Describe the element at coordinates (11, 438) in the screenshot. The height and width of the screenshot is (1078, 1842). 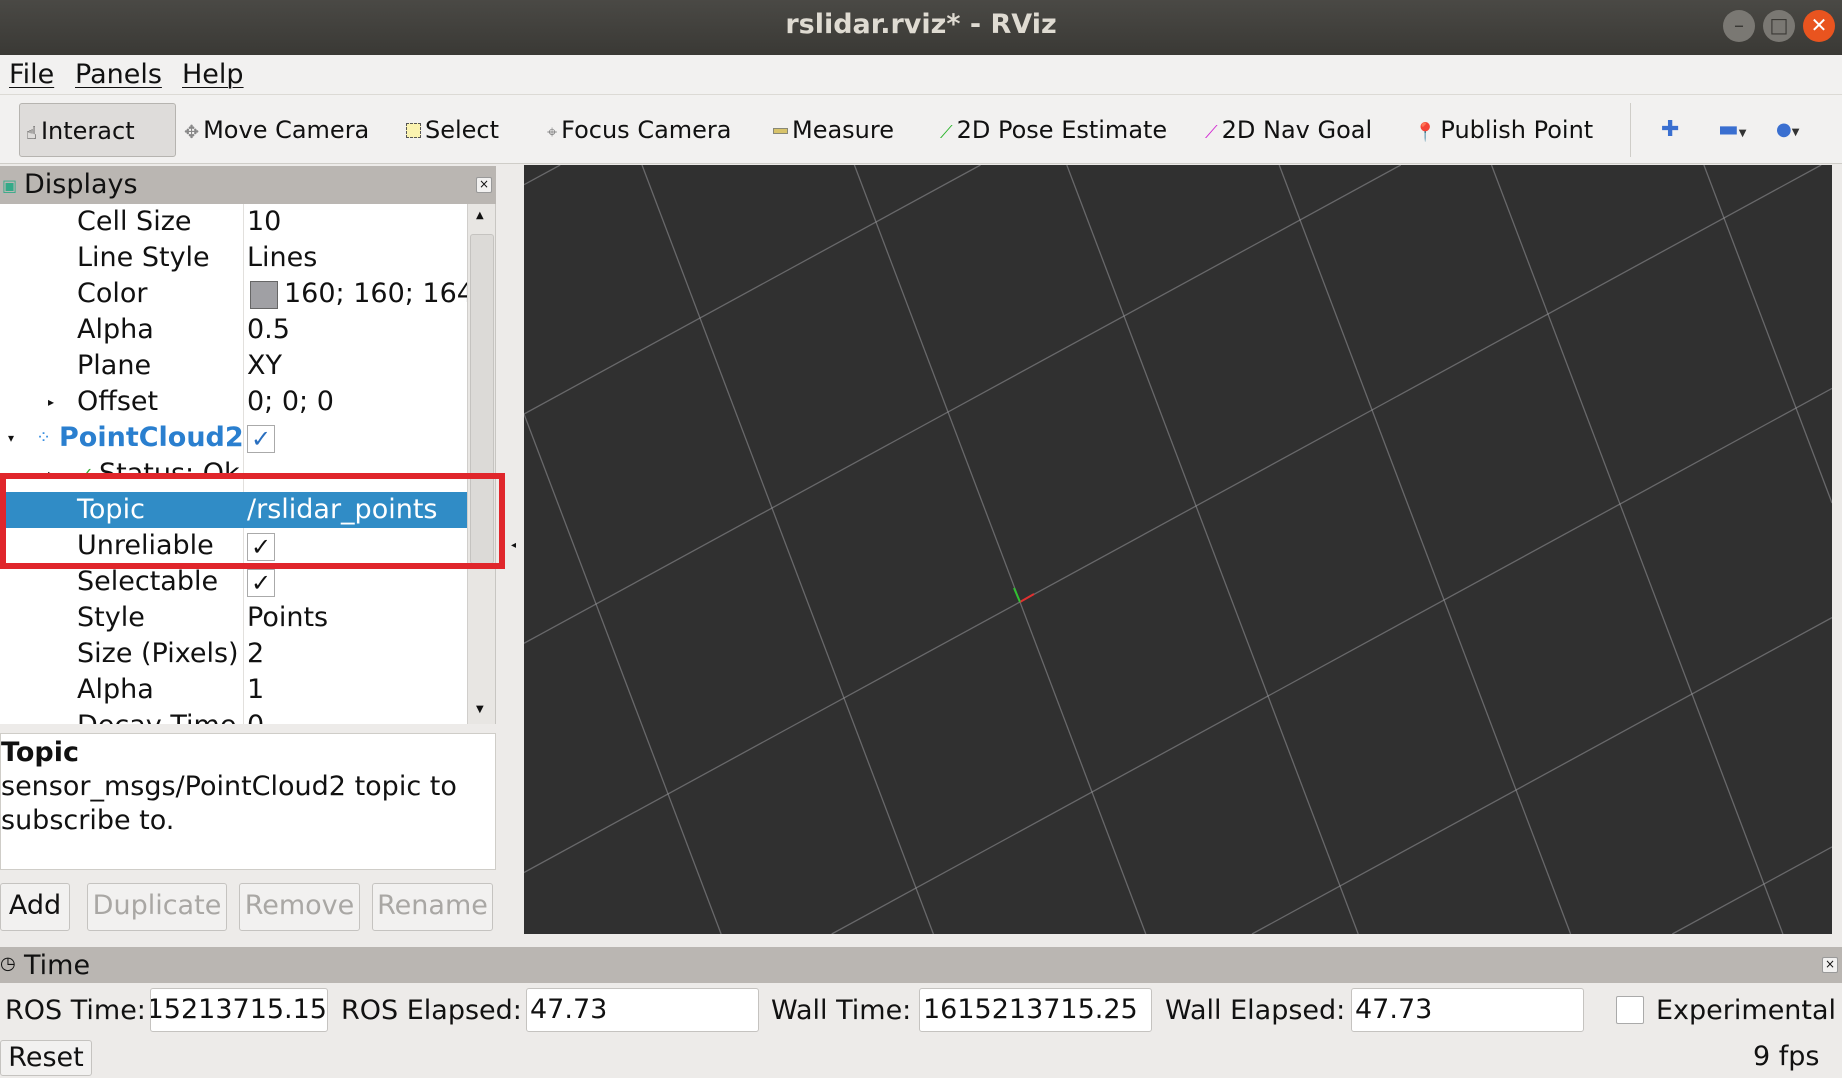
I see `collapse-arrow-icon: ▾` at that location.